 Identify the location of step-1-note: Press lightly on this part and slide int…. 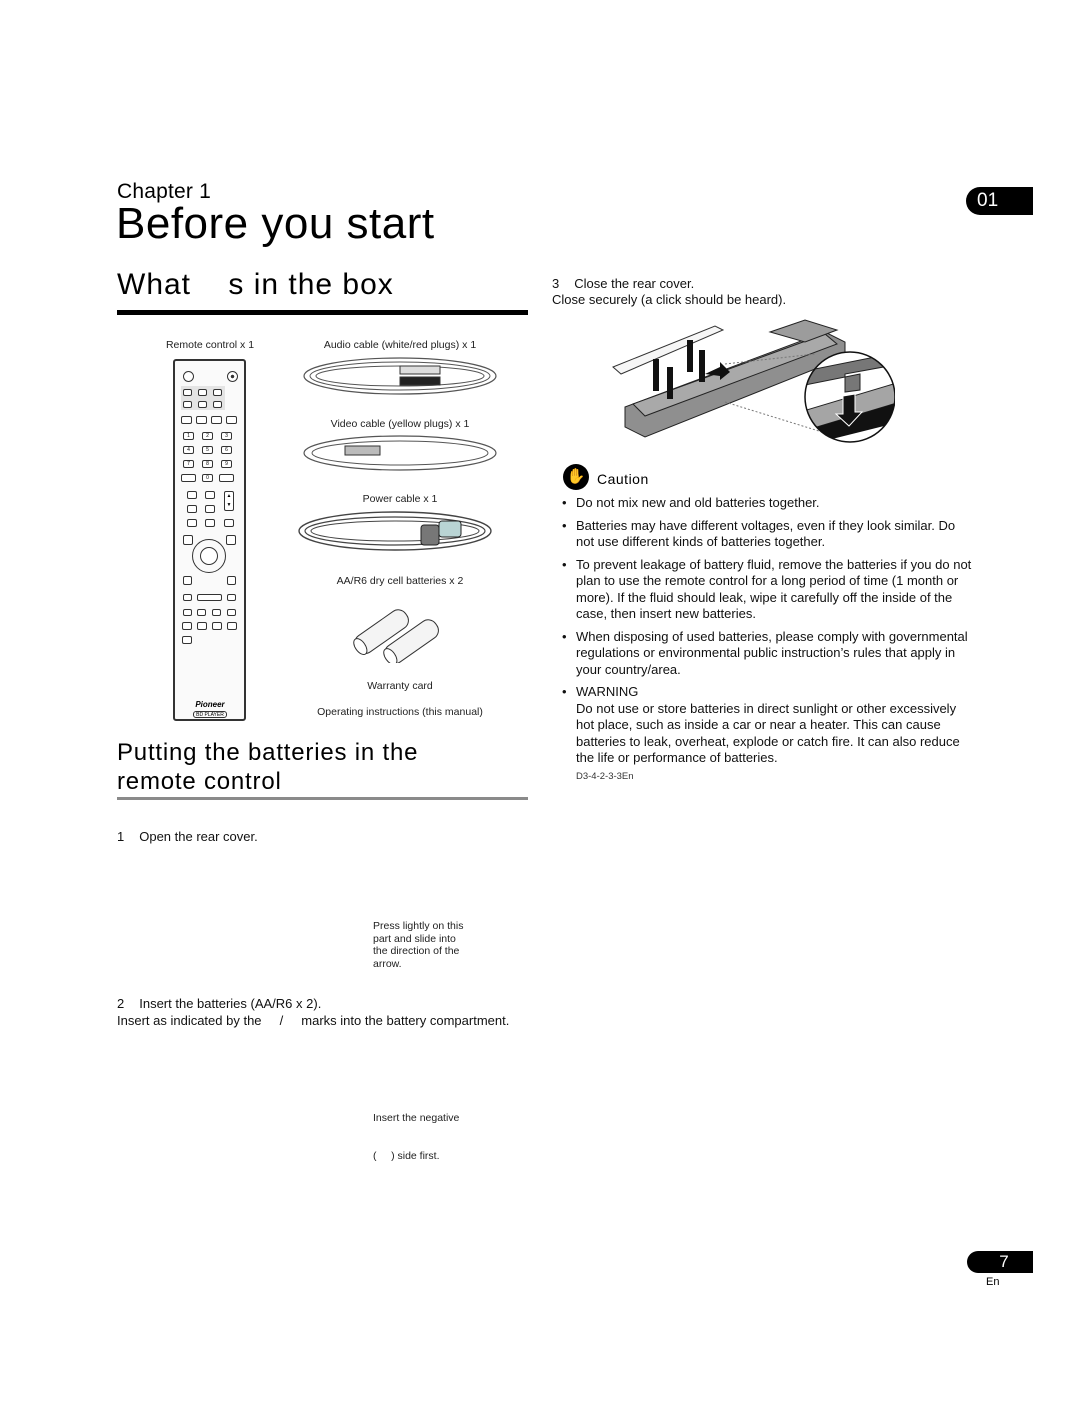
(418, 945).